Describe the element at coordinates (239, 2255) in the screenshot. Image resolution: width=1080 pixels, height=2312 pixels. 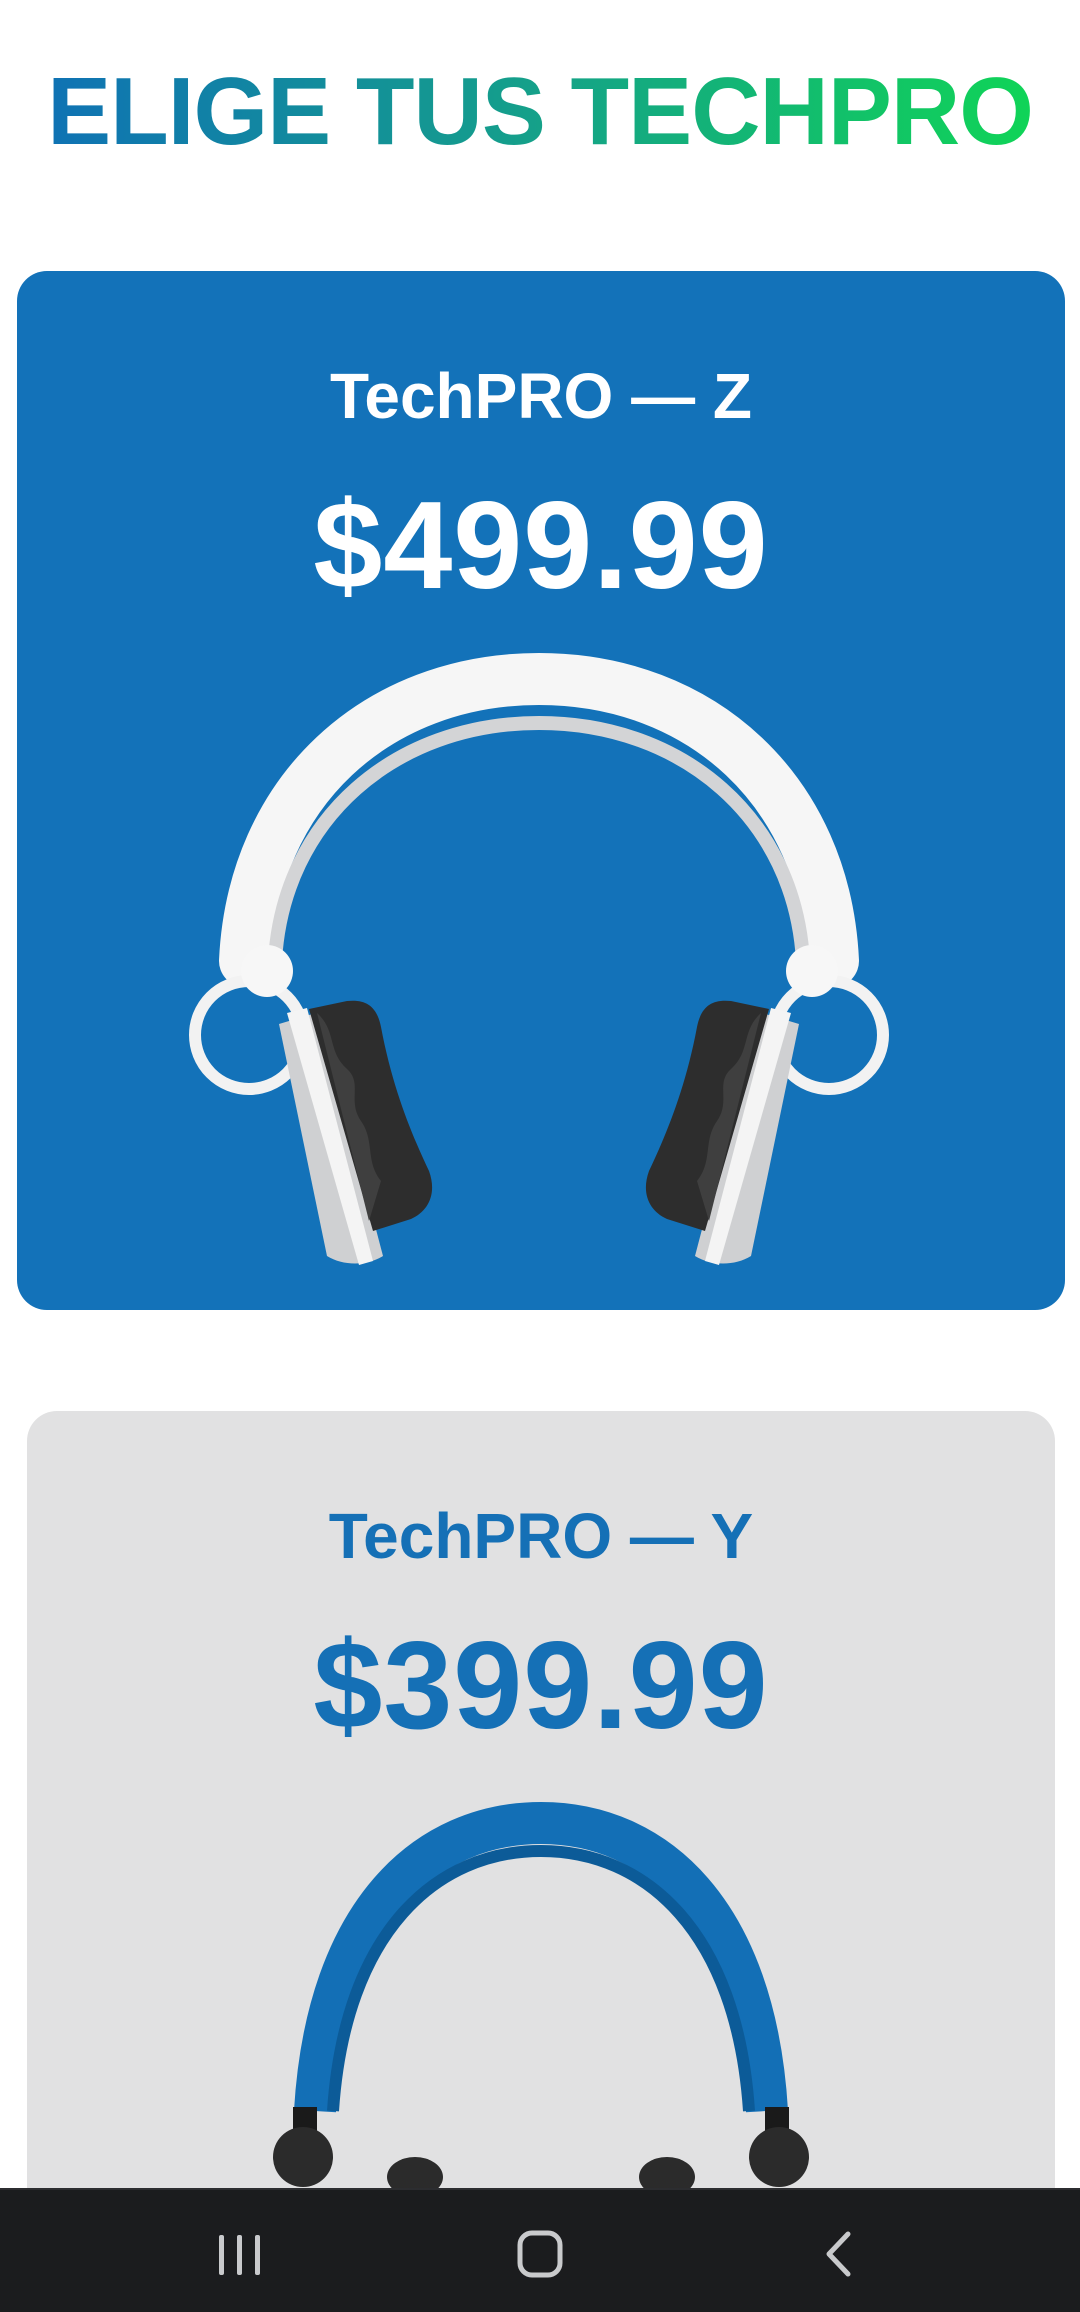
I see `recents-icon` at that location.